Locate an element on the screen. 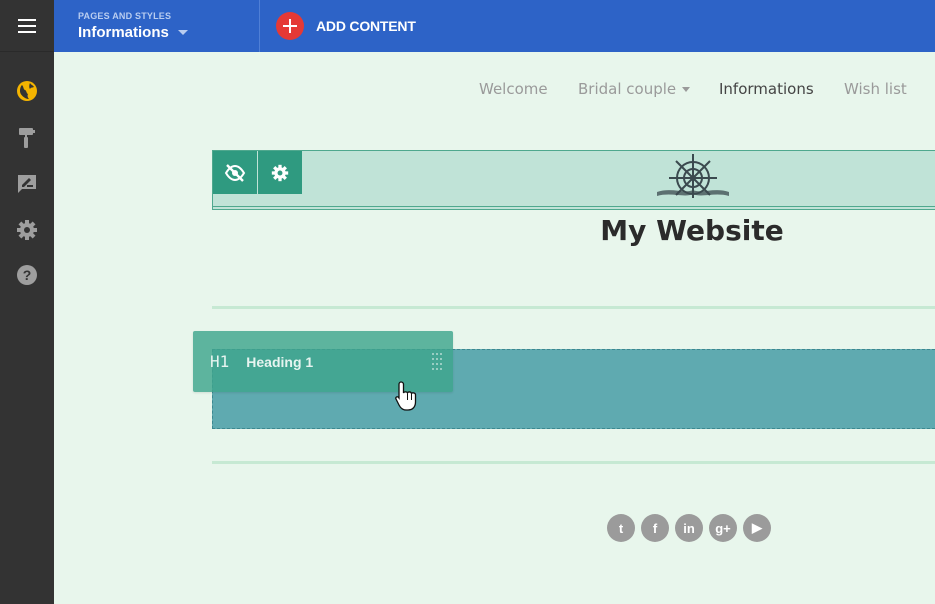  drag-handle-icon is located at coordinates (438, 362).